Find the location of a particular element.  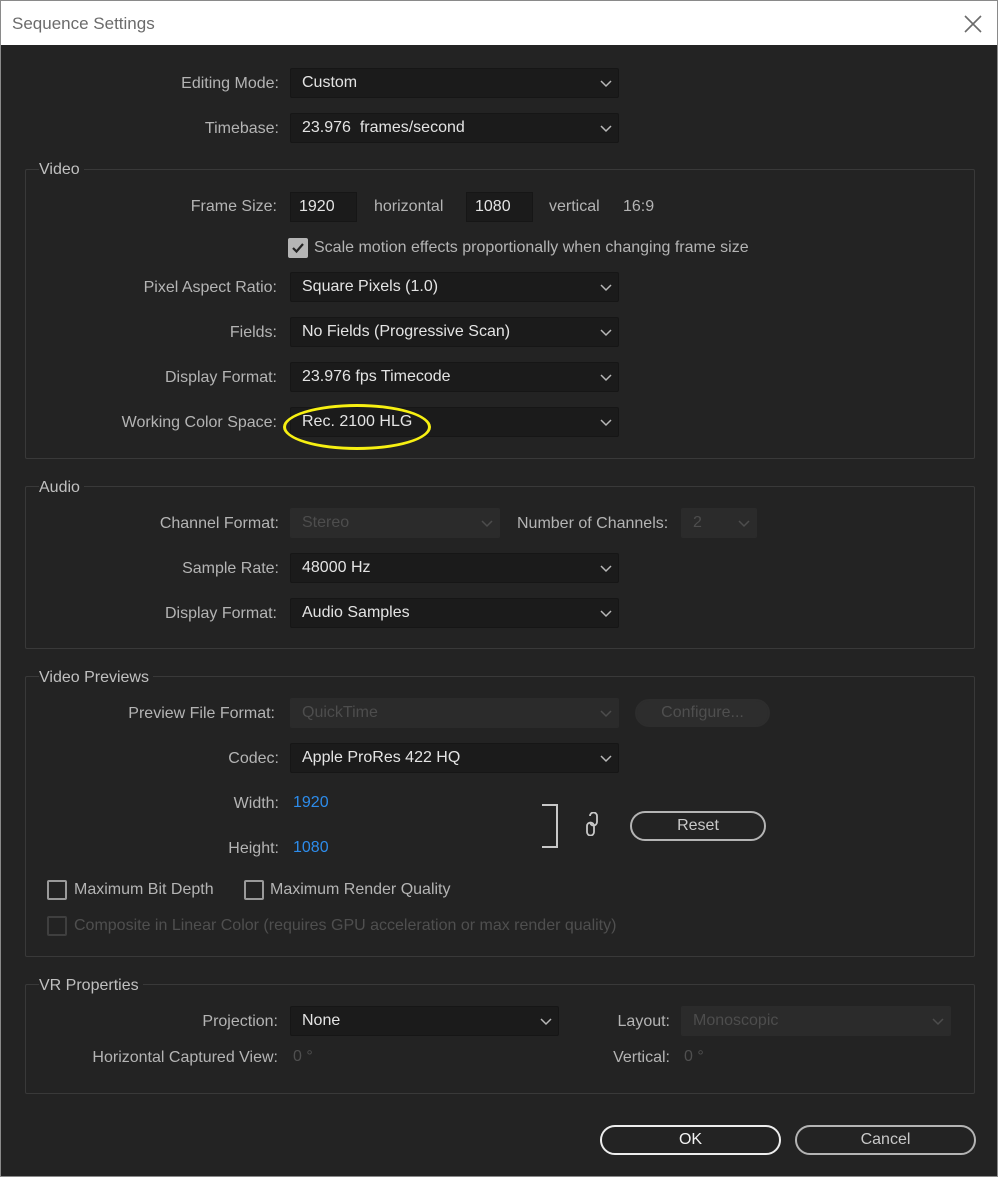

title-bar: Sequence Settings is located at coordinates (499, 23).